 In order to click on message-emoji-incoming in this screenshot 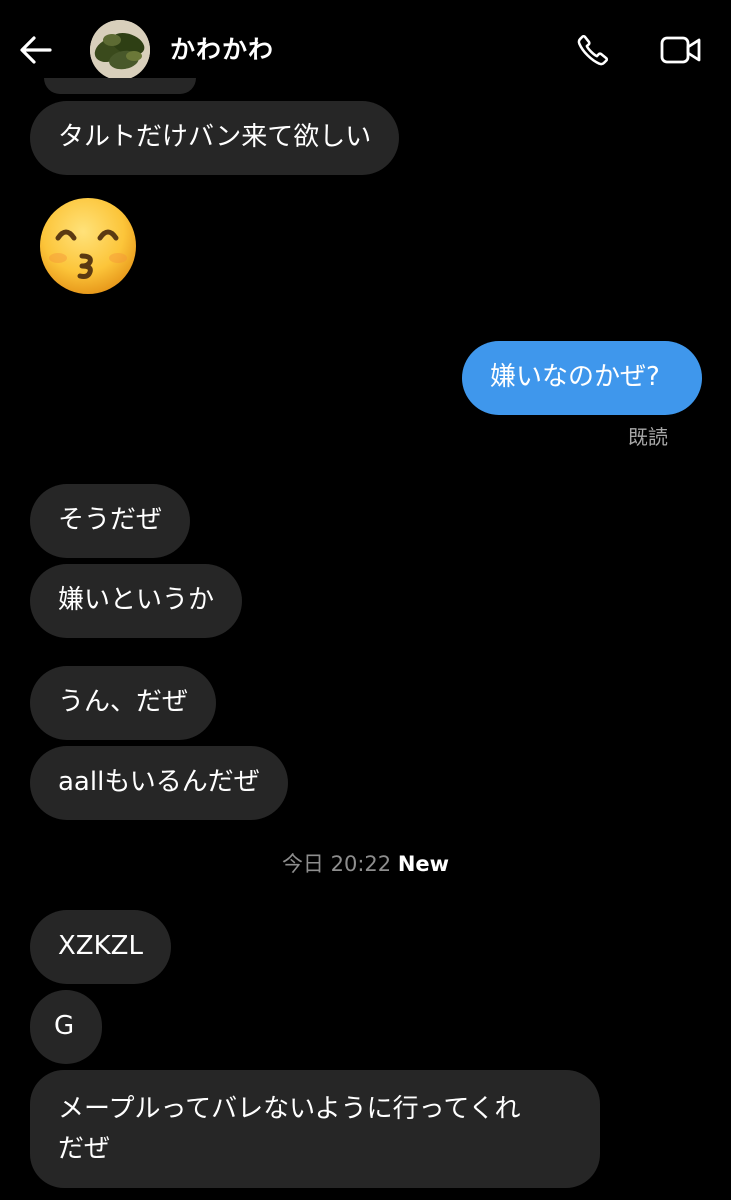, I will do `click(88, 246)`.